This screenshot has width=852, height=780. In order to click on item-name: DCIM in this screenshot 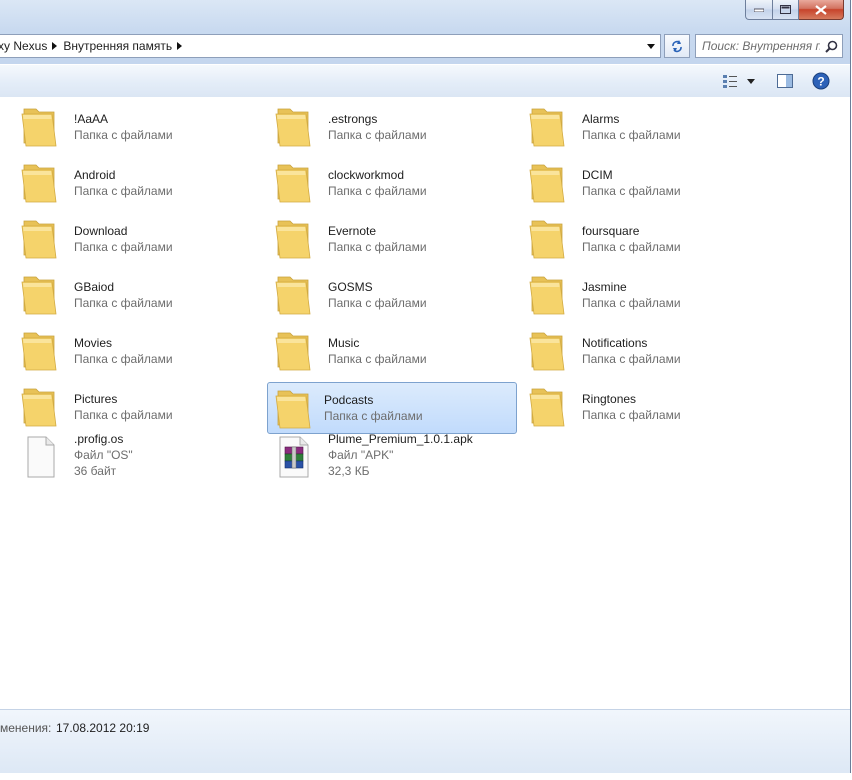, I will do `click(597, 175)`.